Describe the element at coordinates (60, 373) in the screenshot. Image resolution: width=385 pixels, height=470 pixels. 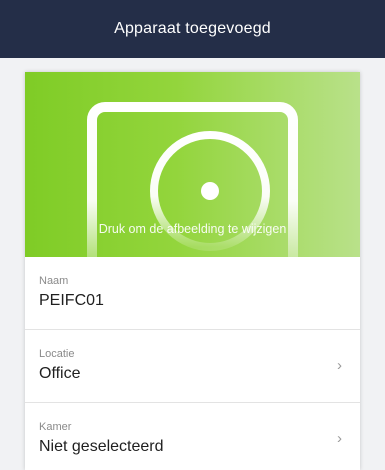
I see `field-location-value: Office` at that location.